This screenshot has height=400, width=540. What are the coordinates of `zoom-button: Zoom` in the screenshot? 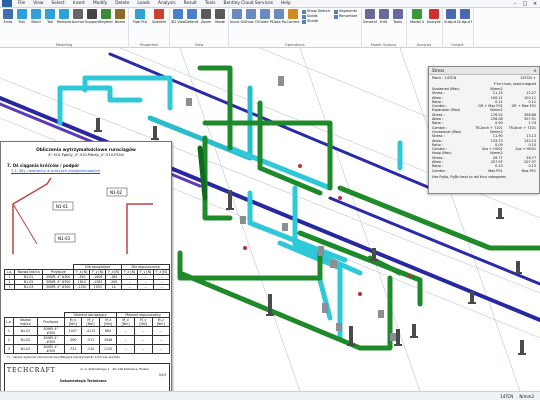 It's located at (206, 16).